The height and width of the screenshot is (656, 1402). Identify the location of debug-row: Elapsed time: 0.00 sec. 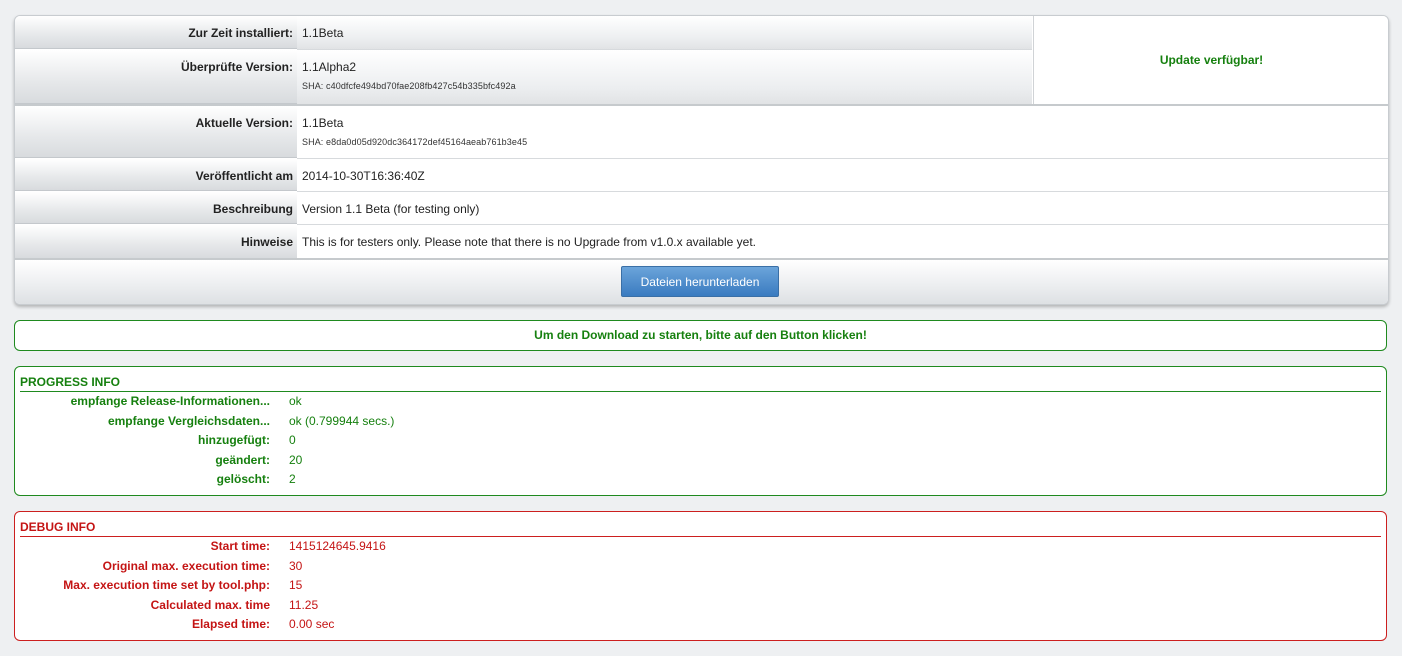
(263, 624).